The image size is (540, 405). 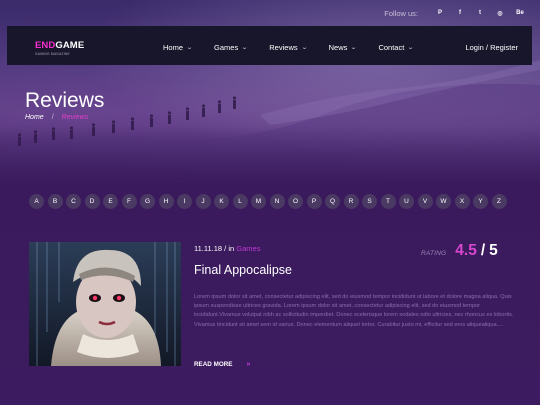 What do you see at coordinates (288, 47) in the screenshot?
I see `nav-item-reviews: Reviews ⌄` at bounding box center [288, 47].